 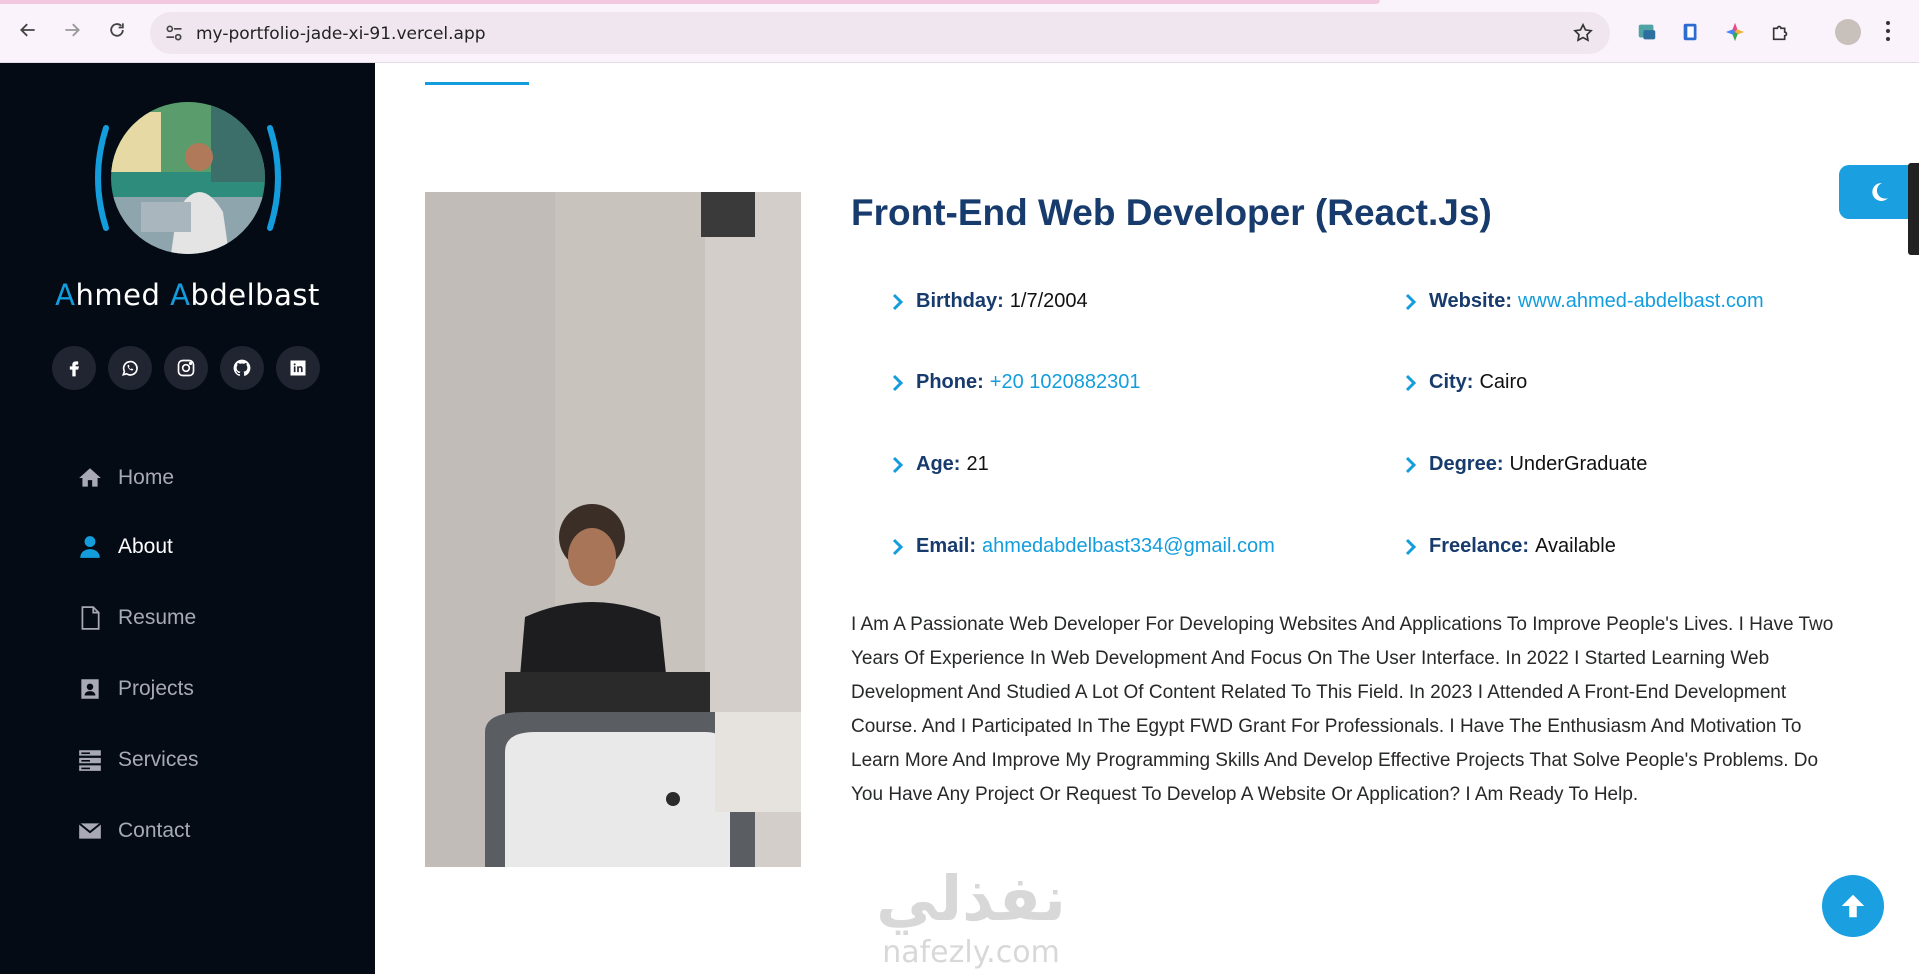 What do you see at coordinates (28, 30) in the screenshot?
I see `back-icon` at bounding box center [28, 30].